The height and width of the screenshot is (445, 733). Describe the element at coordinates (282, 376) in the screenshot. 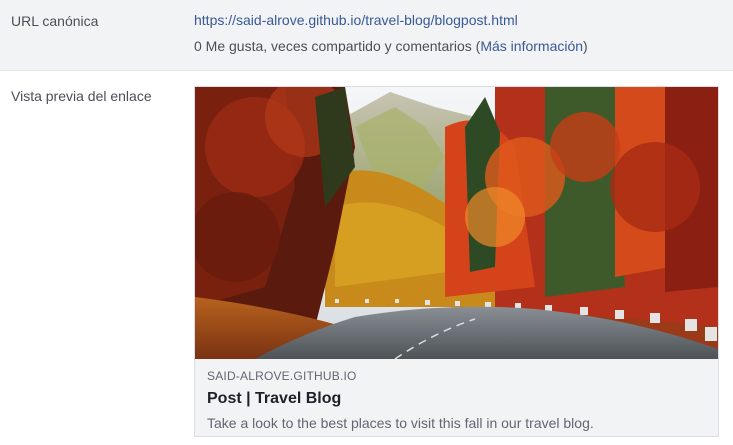

I see `preview-domain: SAID-ALROVE.GITHUB.IO` at that location.